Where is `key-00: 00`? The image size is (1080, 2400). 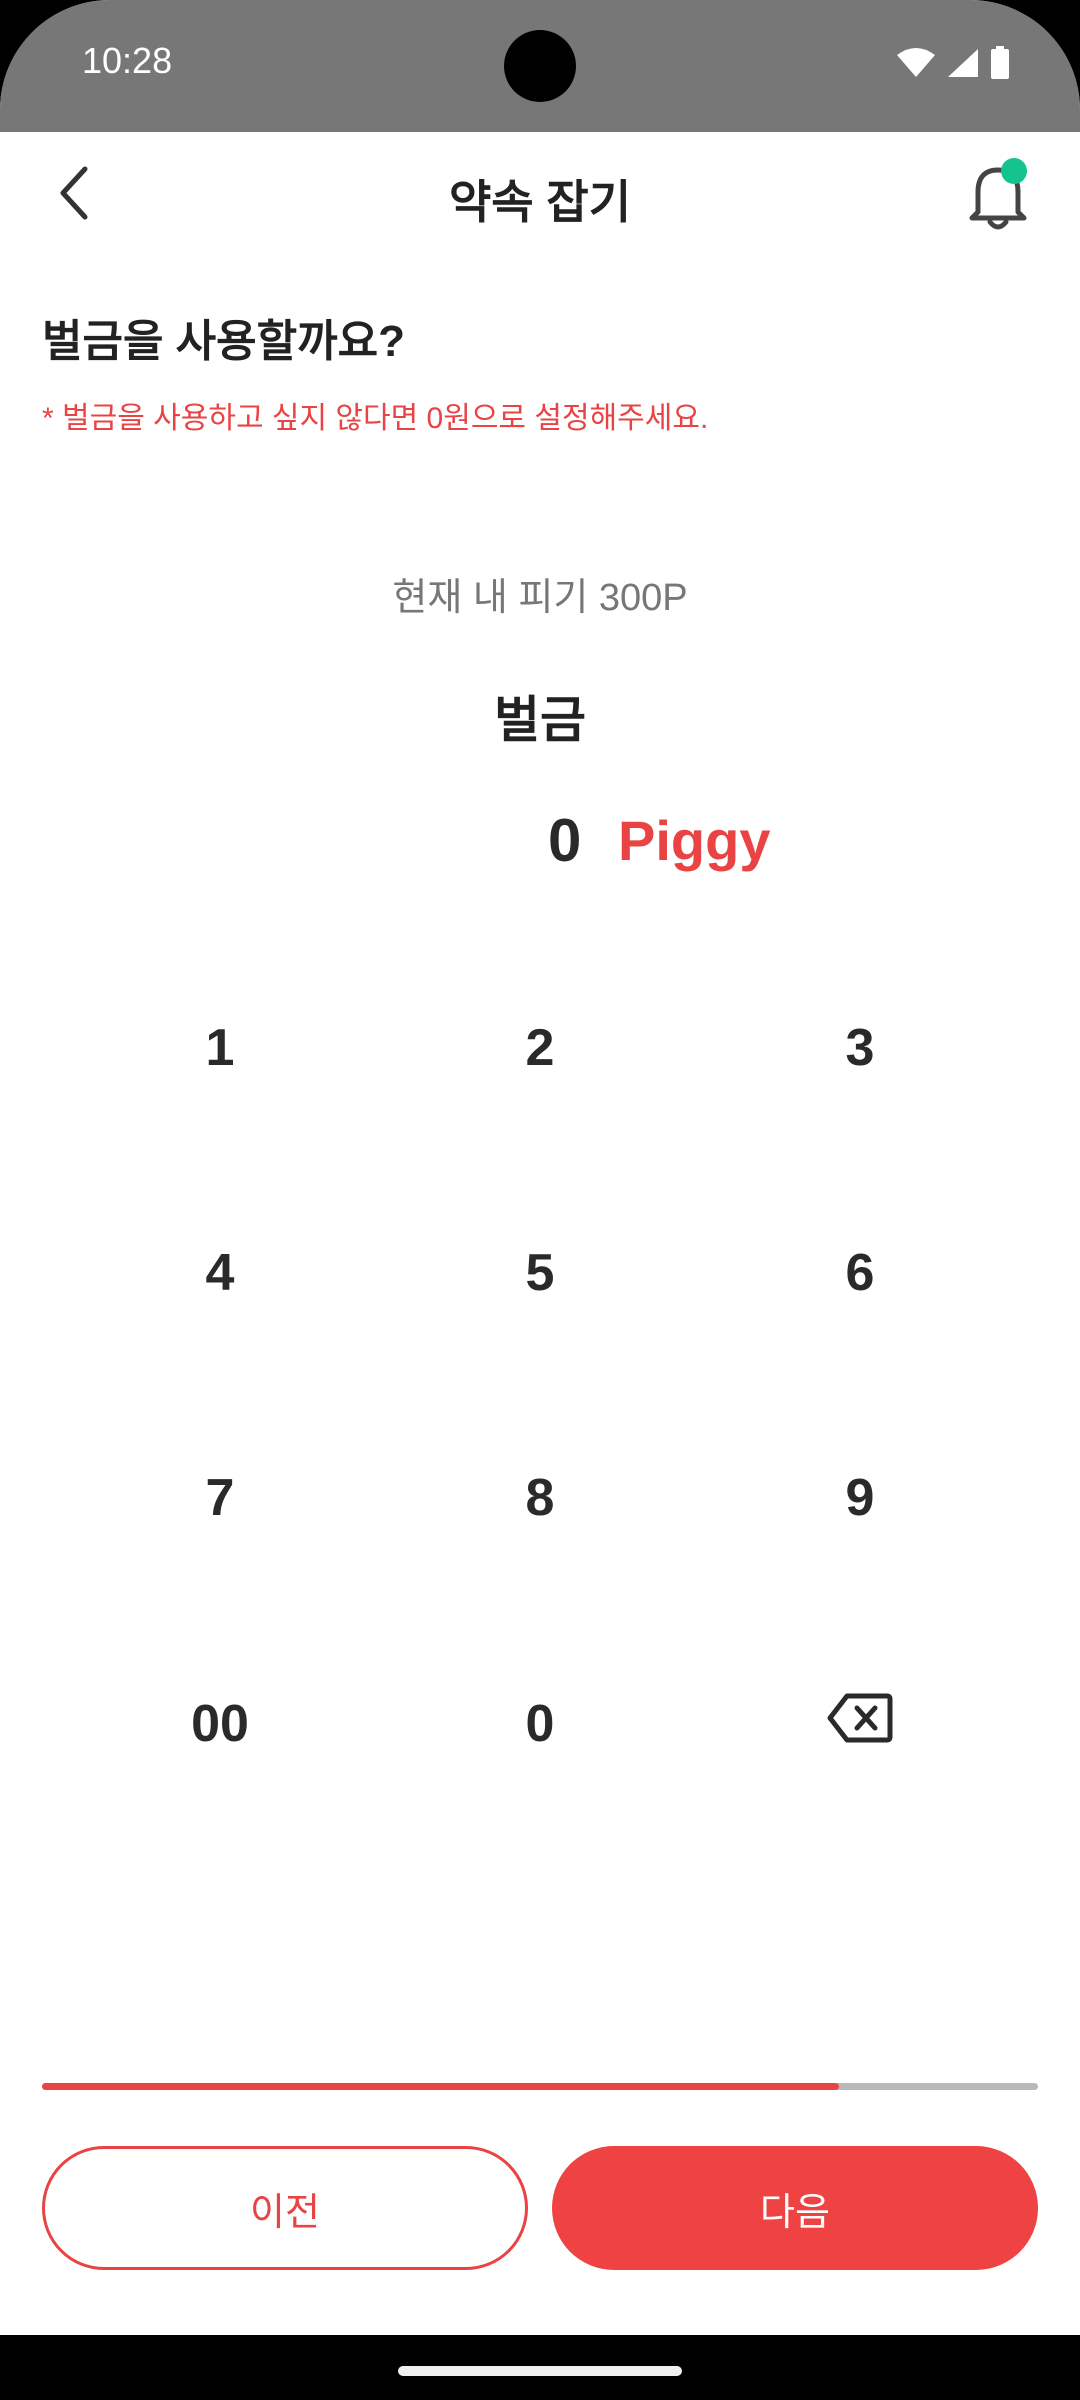
key-00: 00 is located at coordinates (220, 1724).